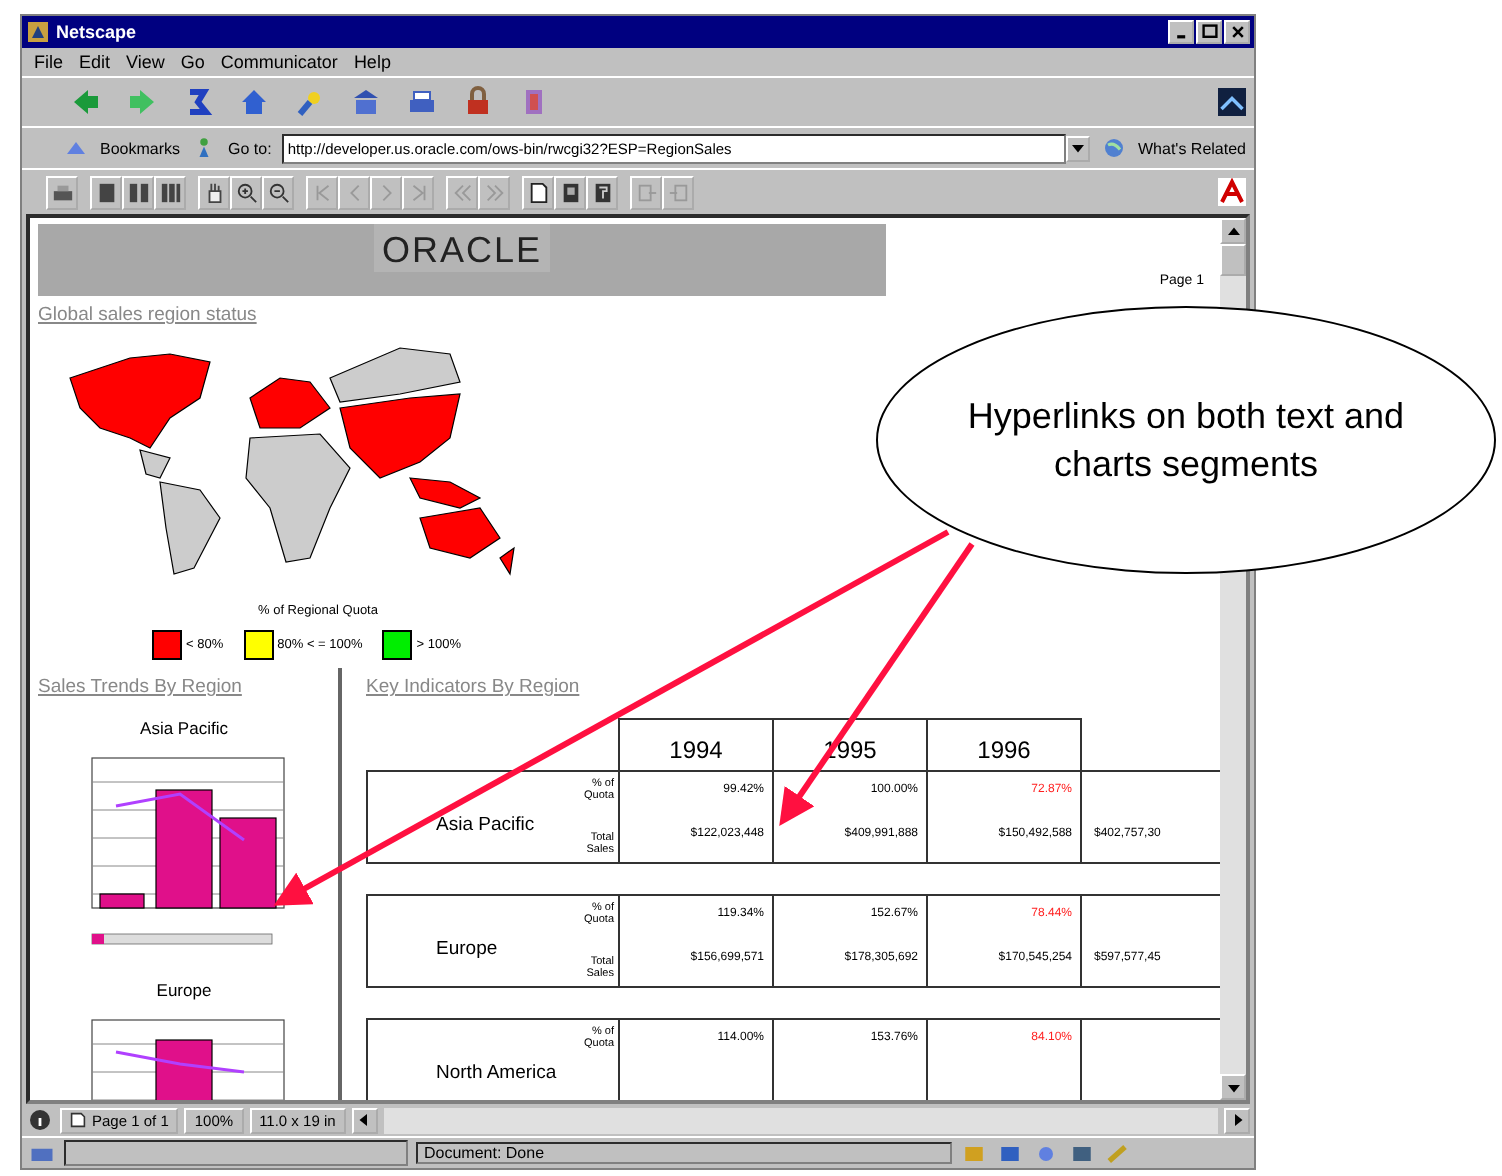 This screenshot has height=1176, width=1502. I want to click on print-button, so click(62, 192).